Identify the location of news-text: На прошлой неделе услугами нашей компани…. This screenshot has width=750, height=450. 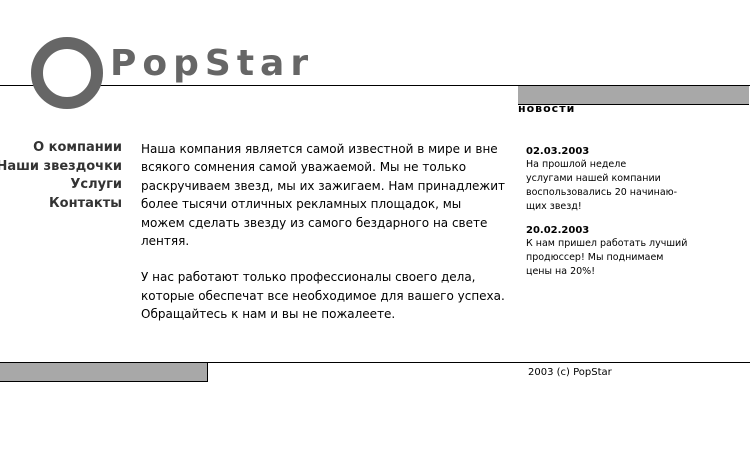
(602, 185).